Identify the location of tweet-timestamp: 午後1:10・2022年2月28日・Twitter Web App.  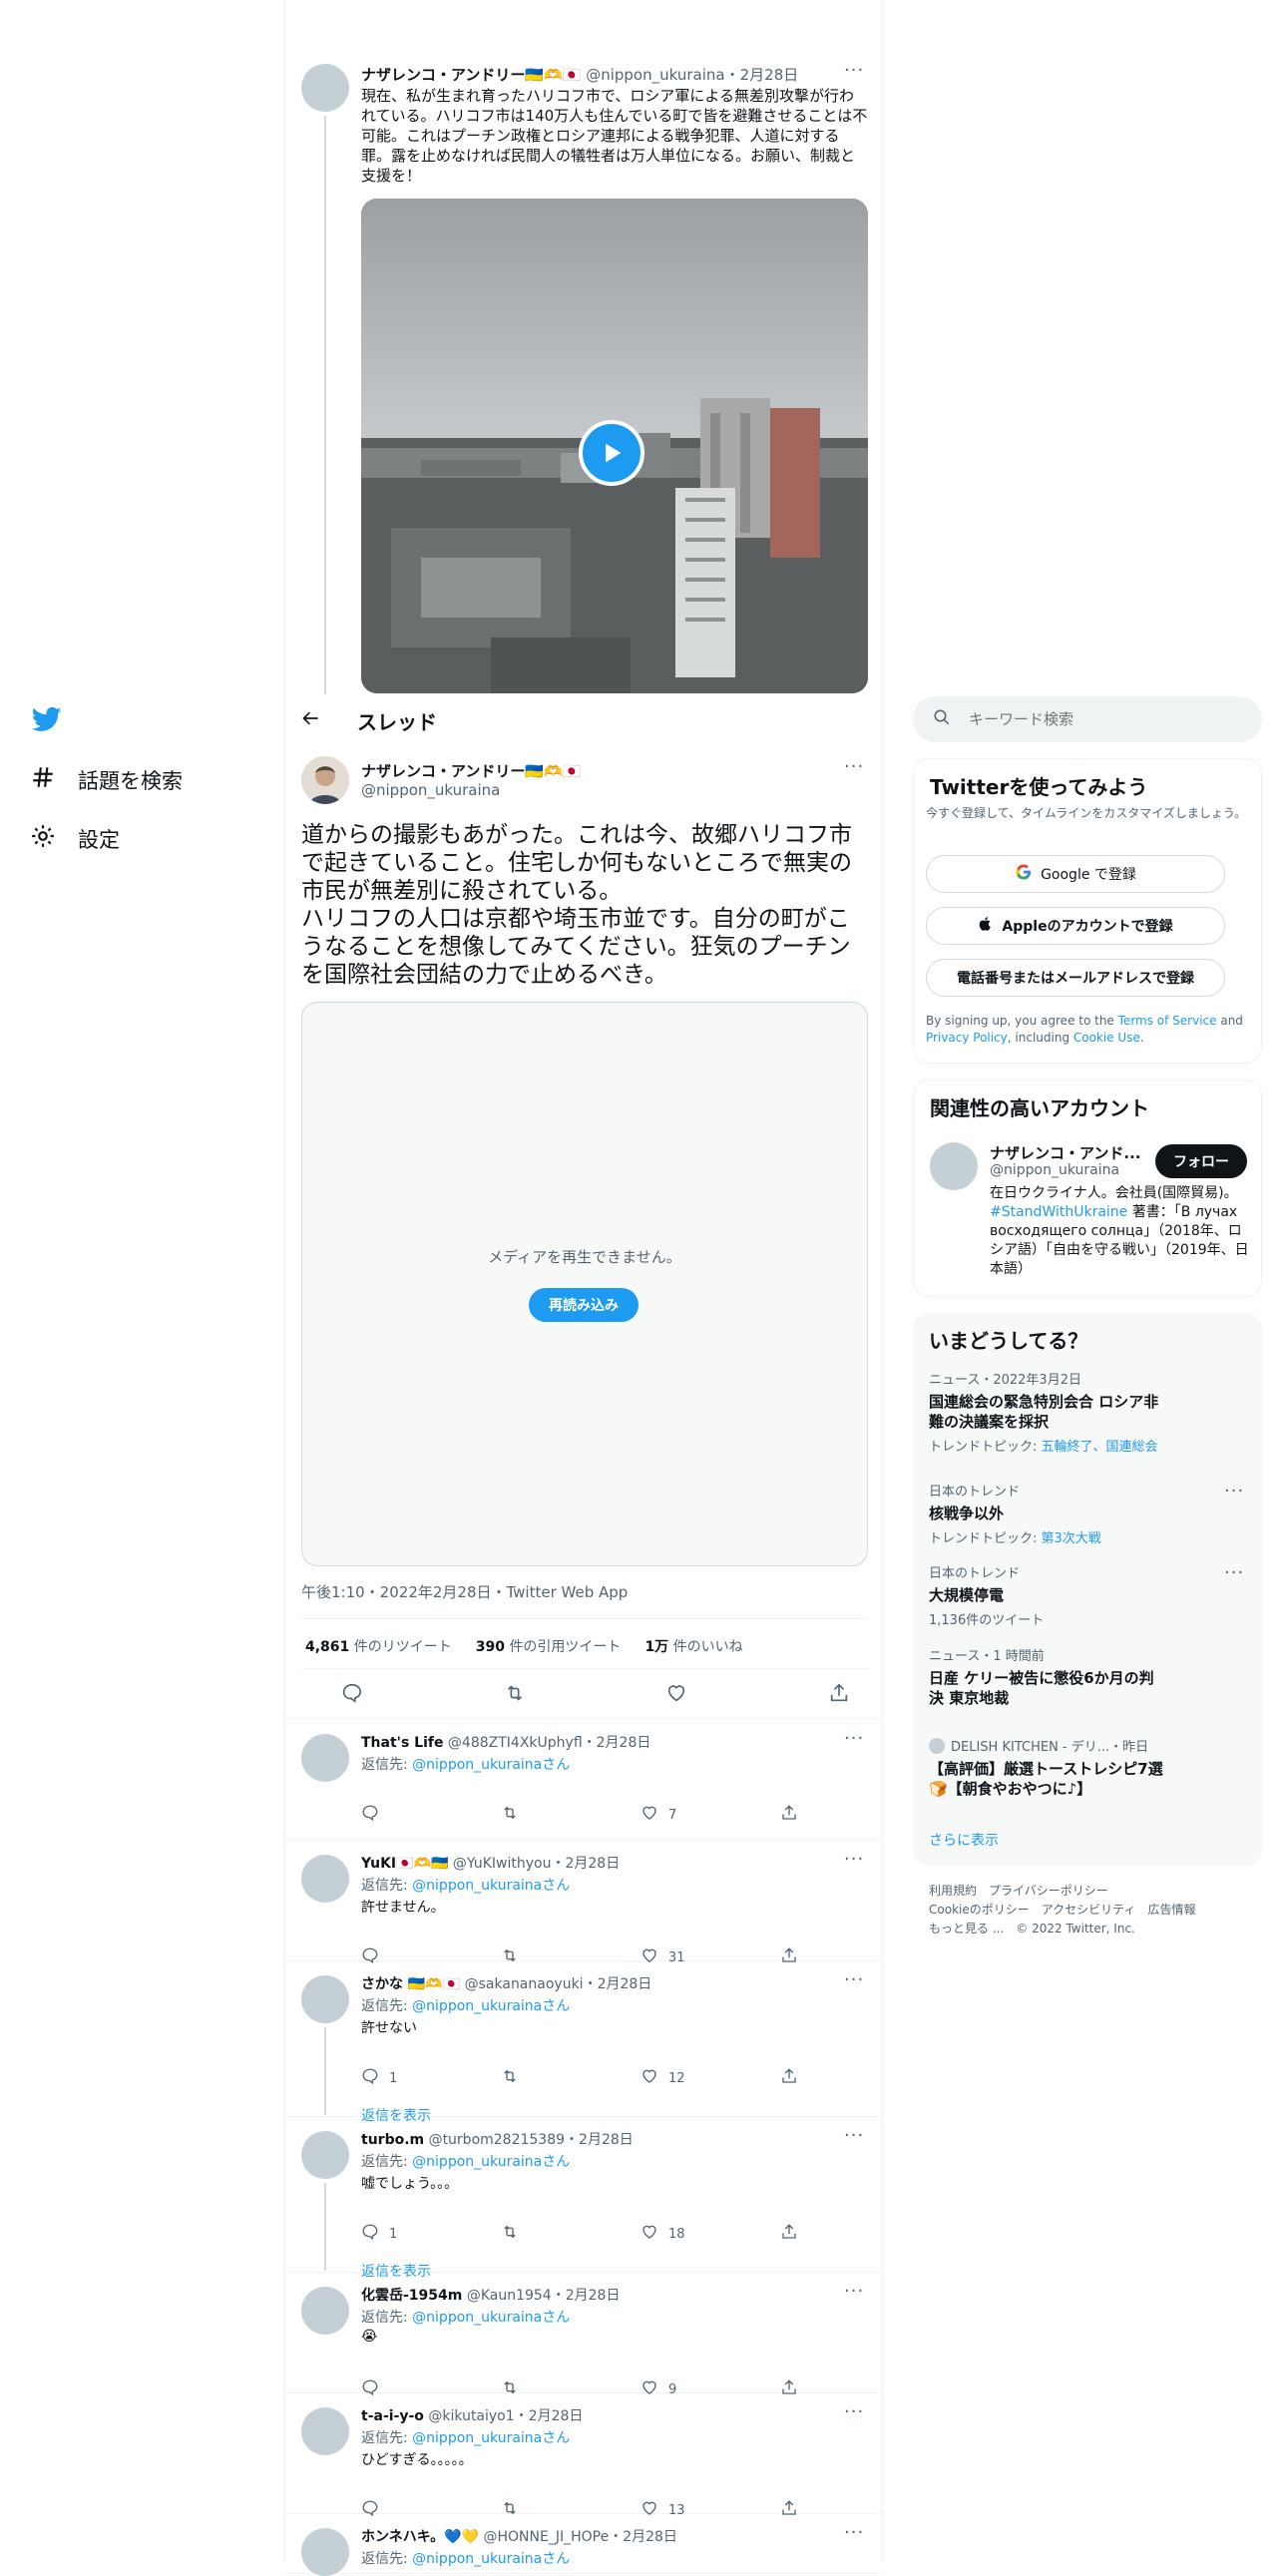
(464, 1591).